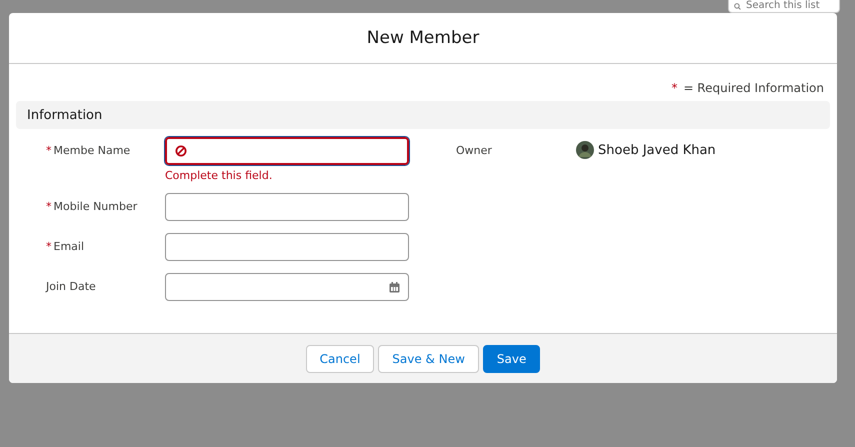 The image size is (855, 447). I want to click on field-label: Mobile Number, so click(96, 207).